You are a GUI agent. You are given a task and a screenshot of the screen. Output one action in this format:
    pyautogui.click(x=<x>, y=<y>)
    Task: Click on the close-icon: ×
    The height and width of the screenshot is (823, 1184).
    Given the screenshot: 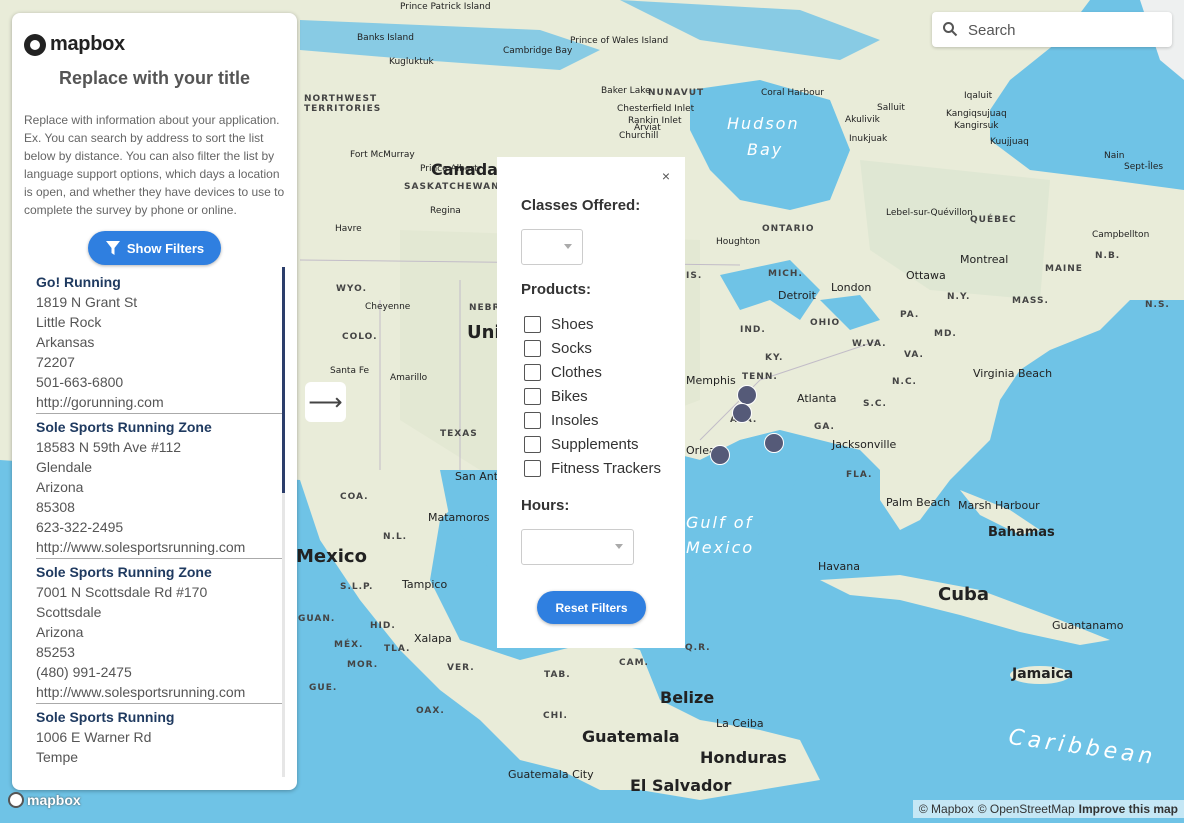 What is the action you would take?
    pyautogui.click(x=666, y=176)
    